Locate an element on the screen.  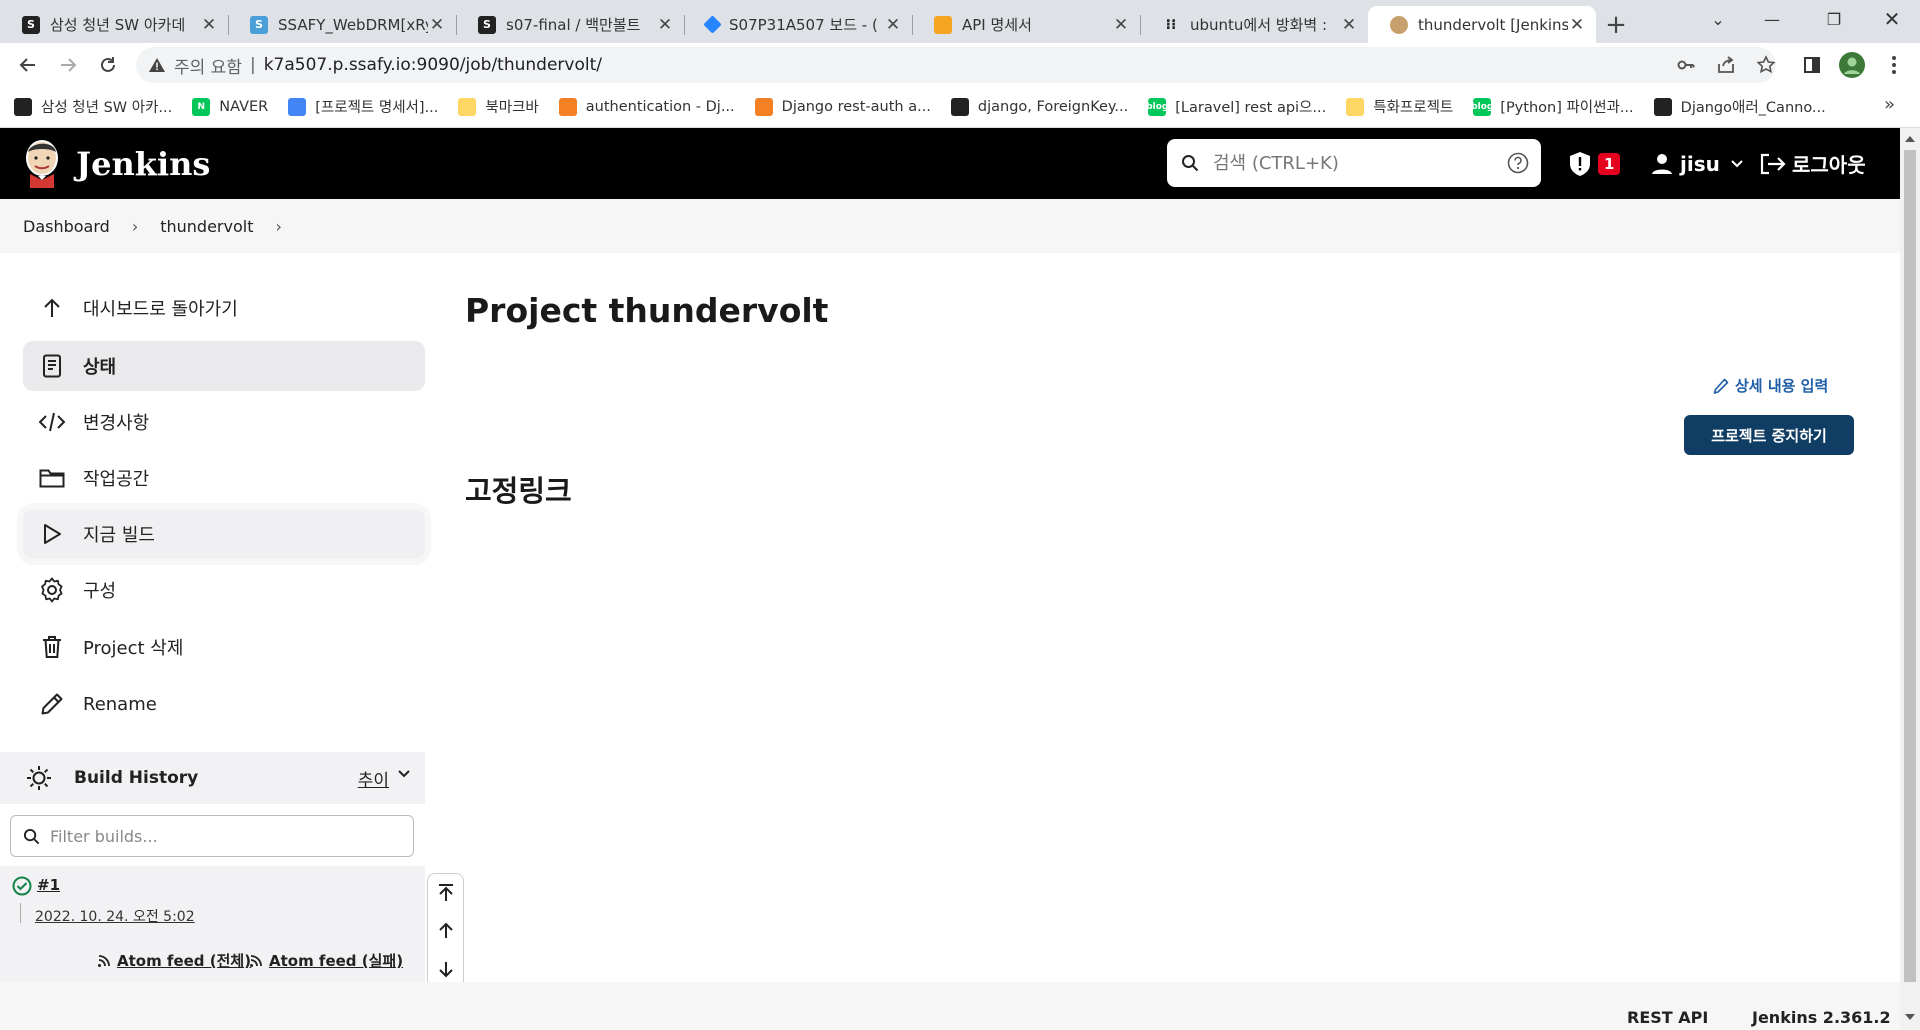
user-icon is located at coordinates (1662, 163).